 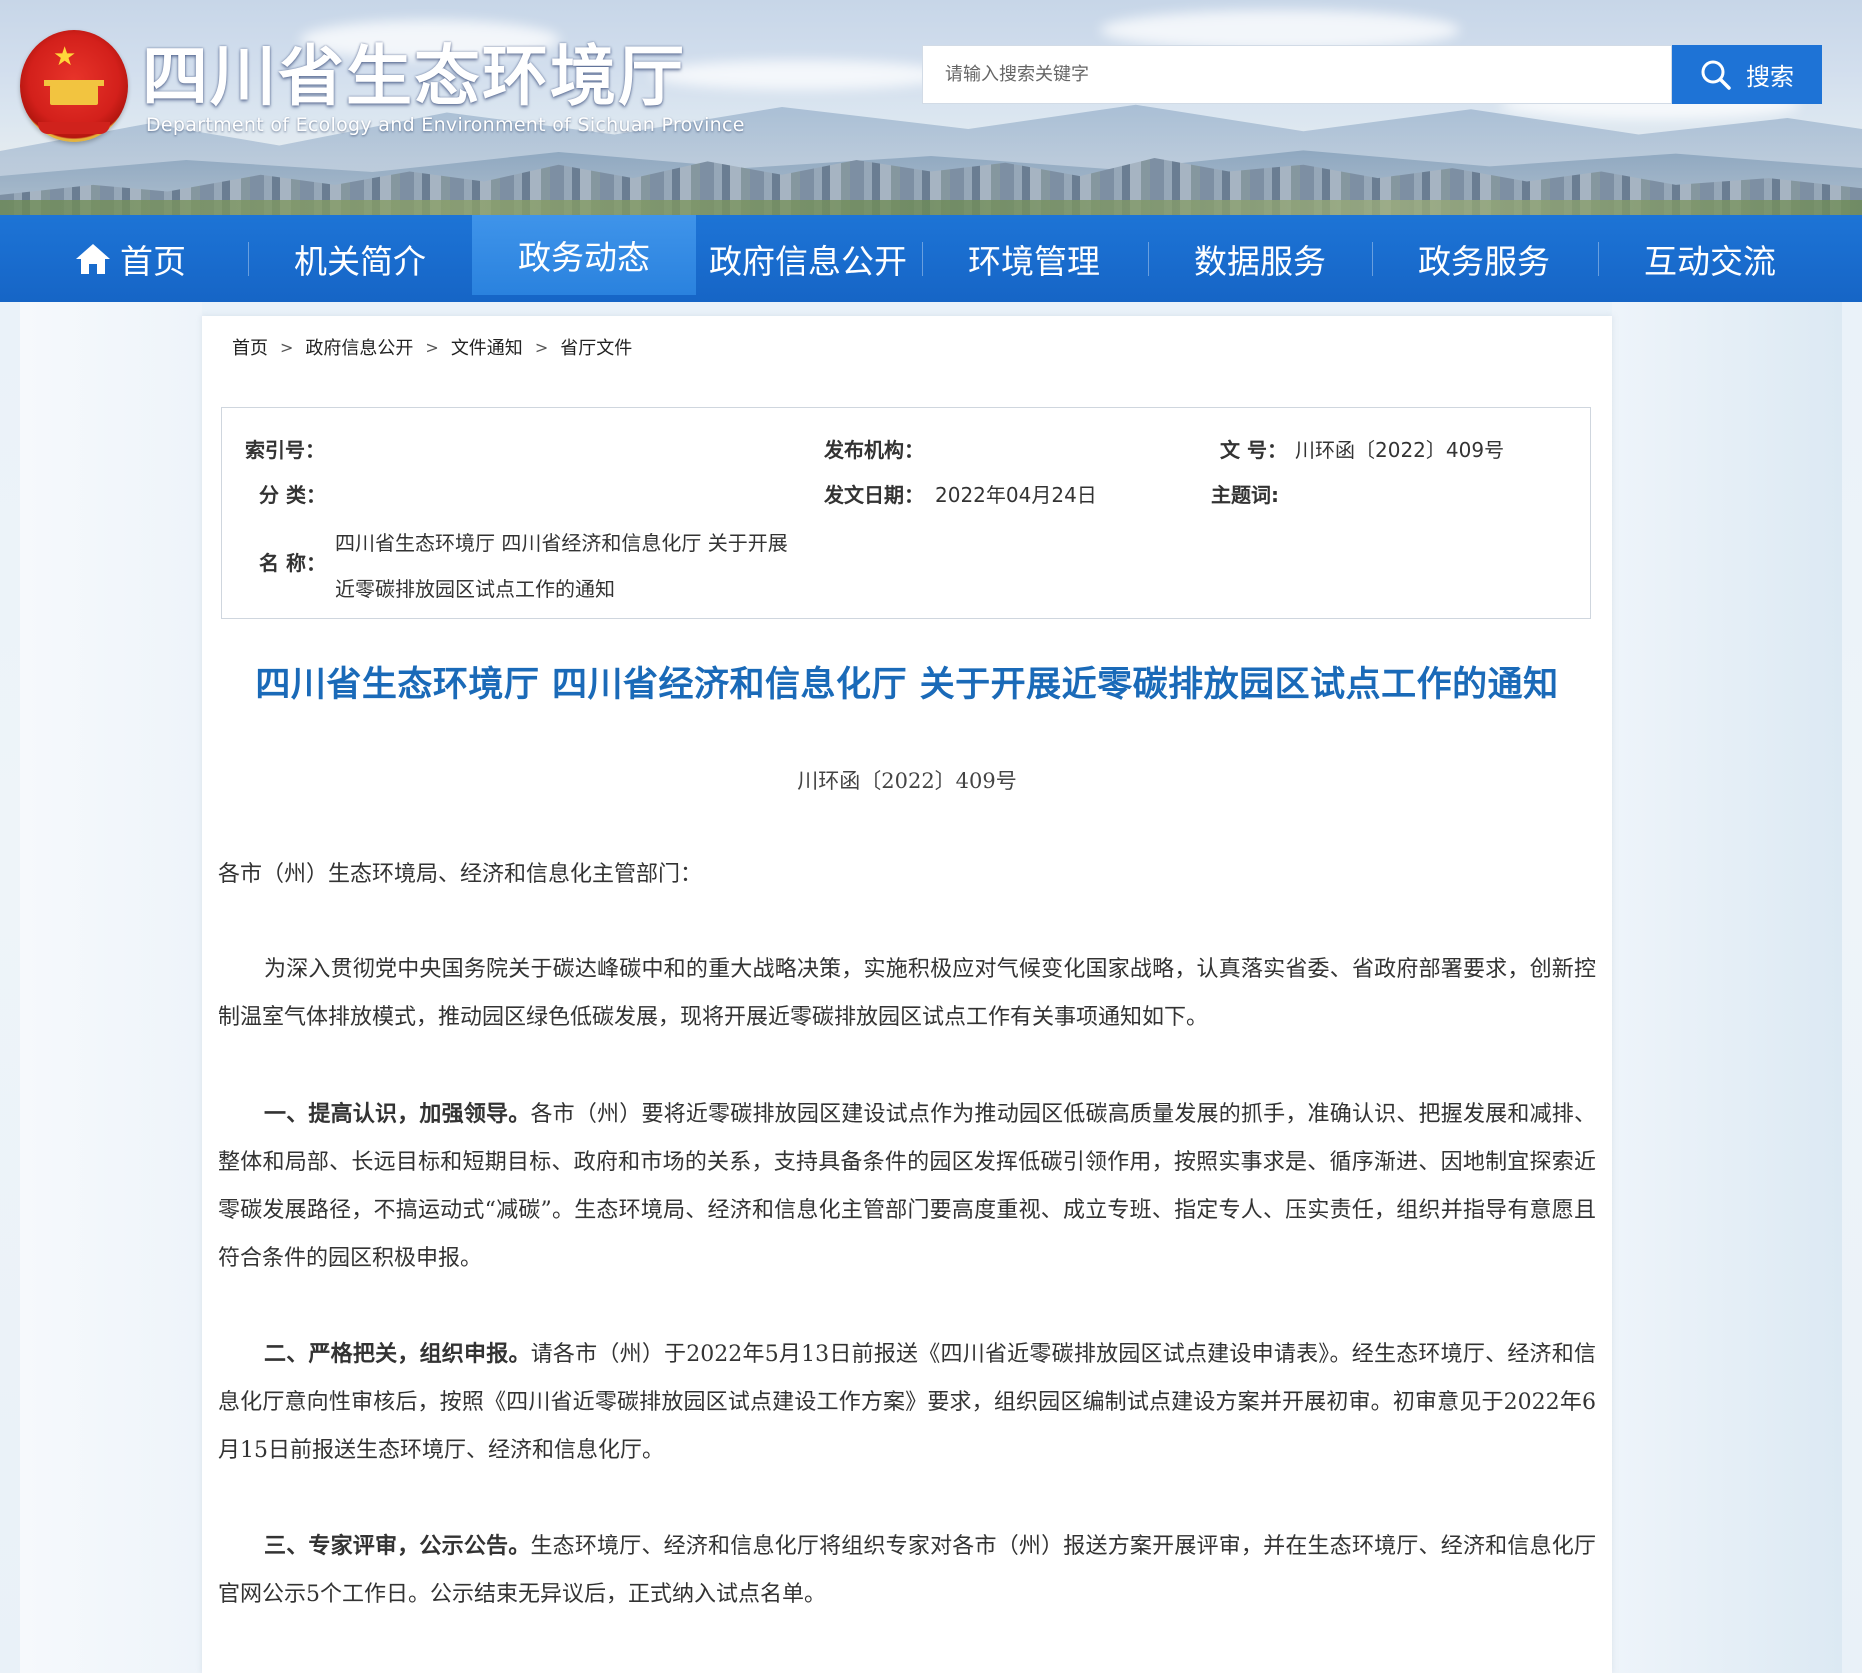 I want to click on main-nav: 首页 机关简介 政务动态 政府信息公开 环境管理 数据服务 政务服务 互动交流, so click(x=931, y=258).